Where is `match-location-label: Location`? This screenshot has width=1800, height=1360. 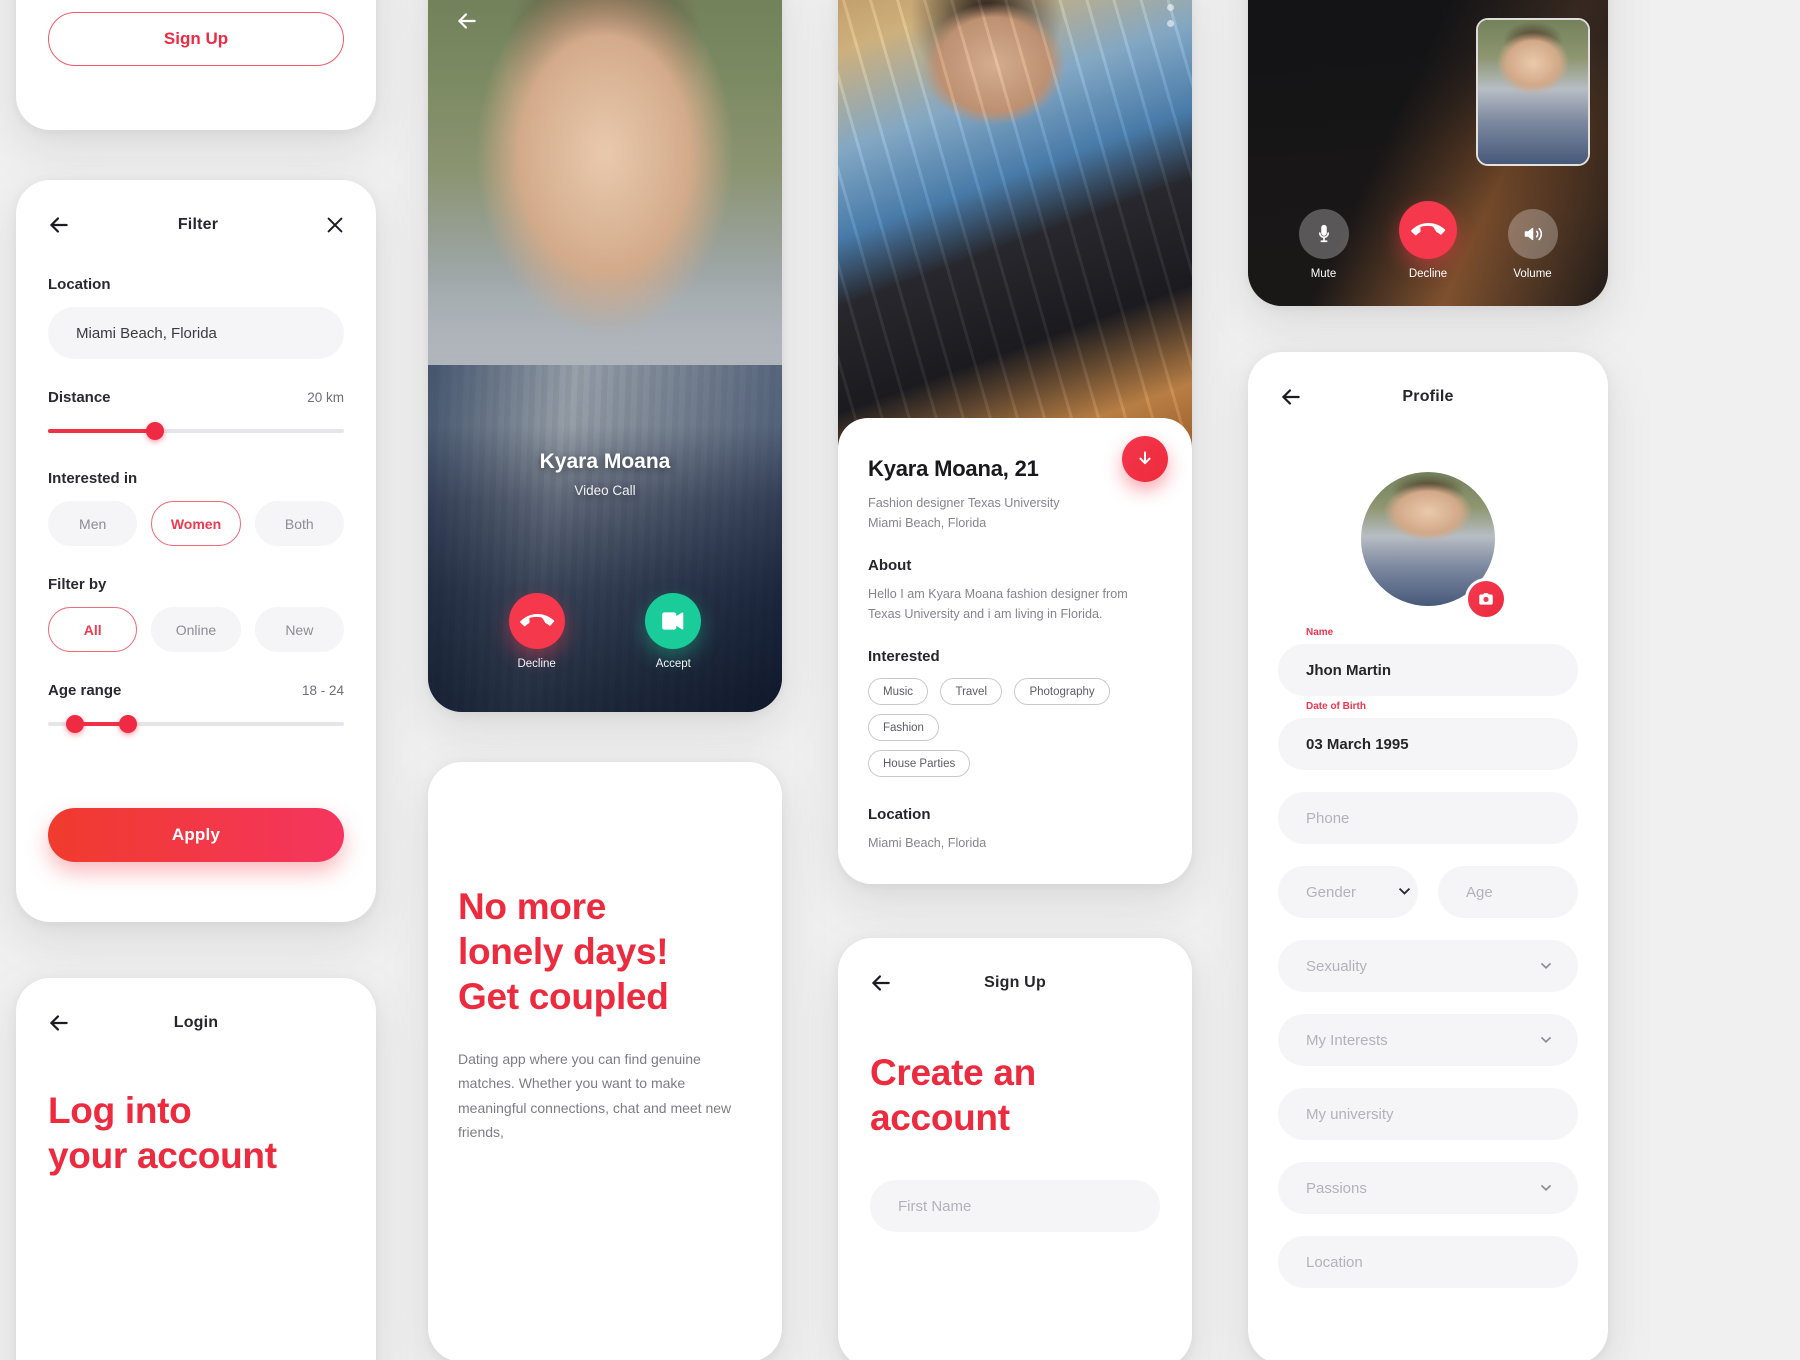
match-location-label: Location is located at coordinates (899, 815).